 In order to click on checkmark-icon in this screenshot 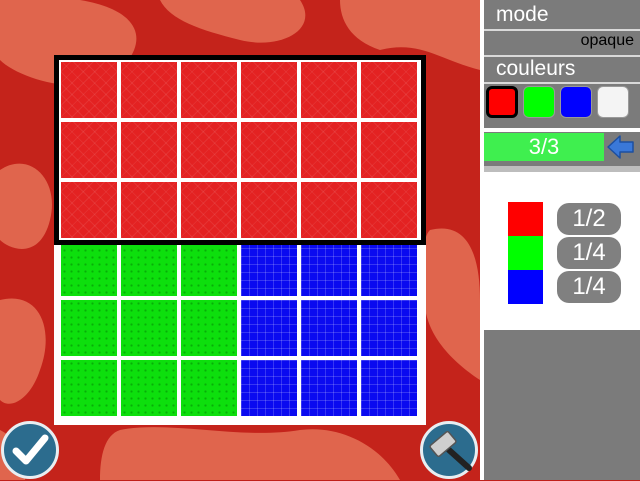, I will do `click(30, 449)`.